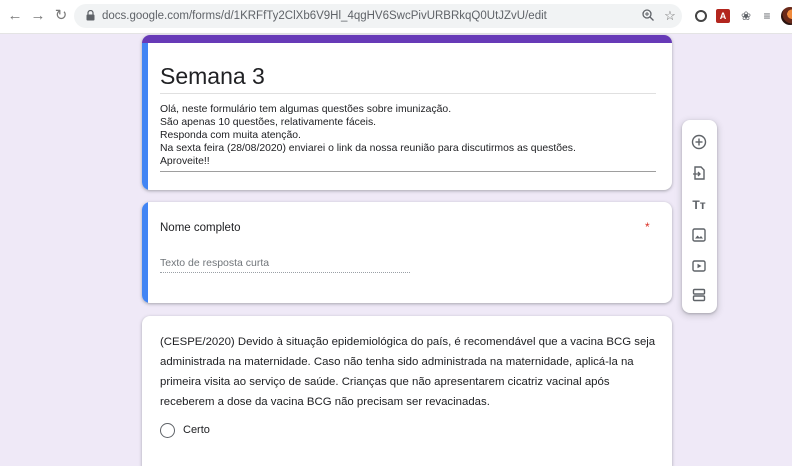 The image size is (792, 466). I want to click on theme-accent-bar, so click(407, 39).